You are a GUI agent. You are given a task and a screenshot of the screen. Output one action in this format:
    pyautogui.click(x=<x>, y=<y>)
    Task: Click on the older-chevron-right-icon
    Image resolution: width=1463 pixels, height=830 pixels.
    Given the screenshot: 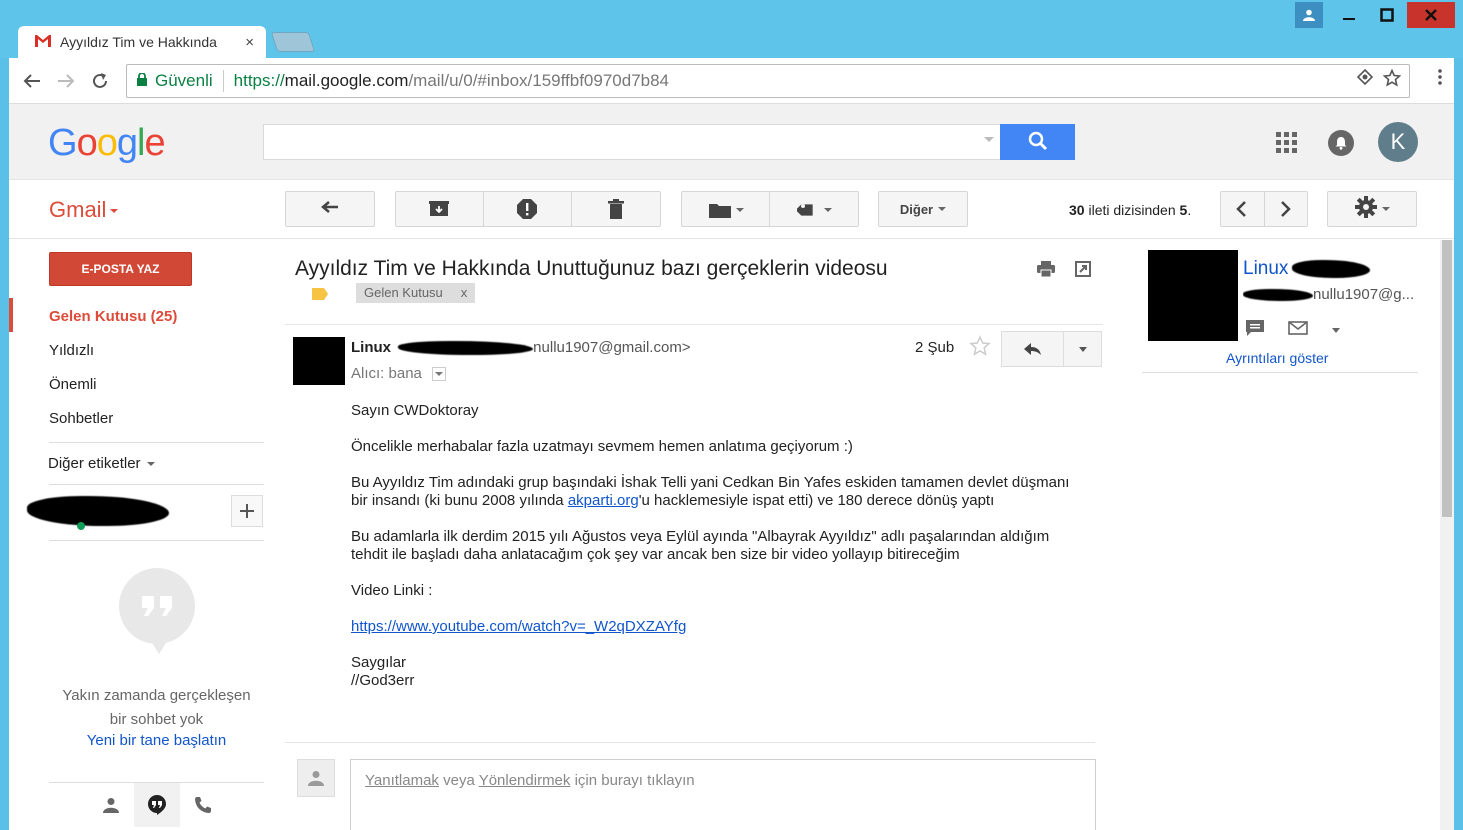 What is the action you would take?
    pyautogui.click(x=1286, y=210)
    